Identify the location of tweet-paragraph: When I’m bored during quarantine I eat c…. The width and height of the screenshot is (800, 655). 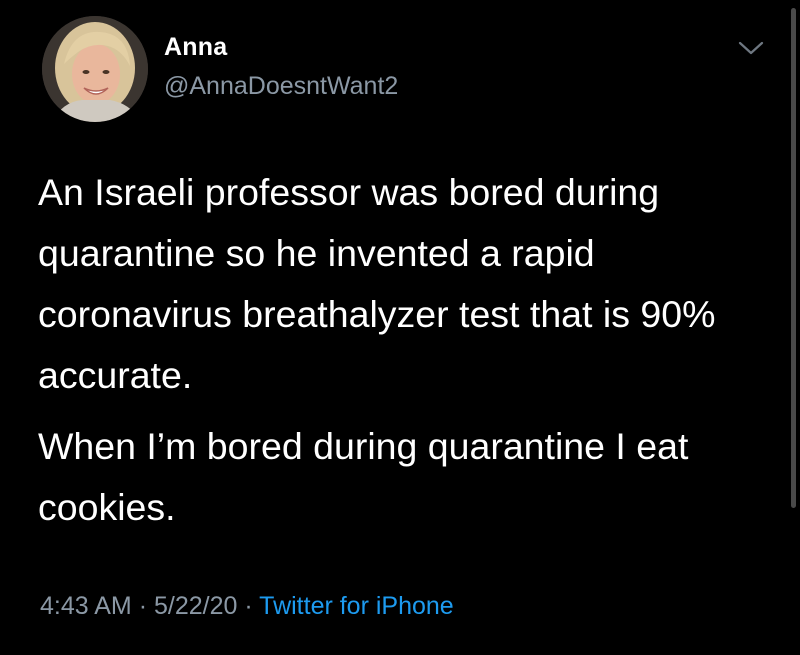
(363, 476).